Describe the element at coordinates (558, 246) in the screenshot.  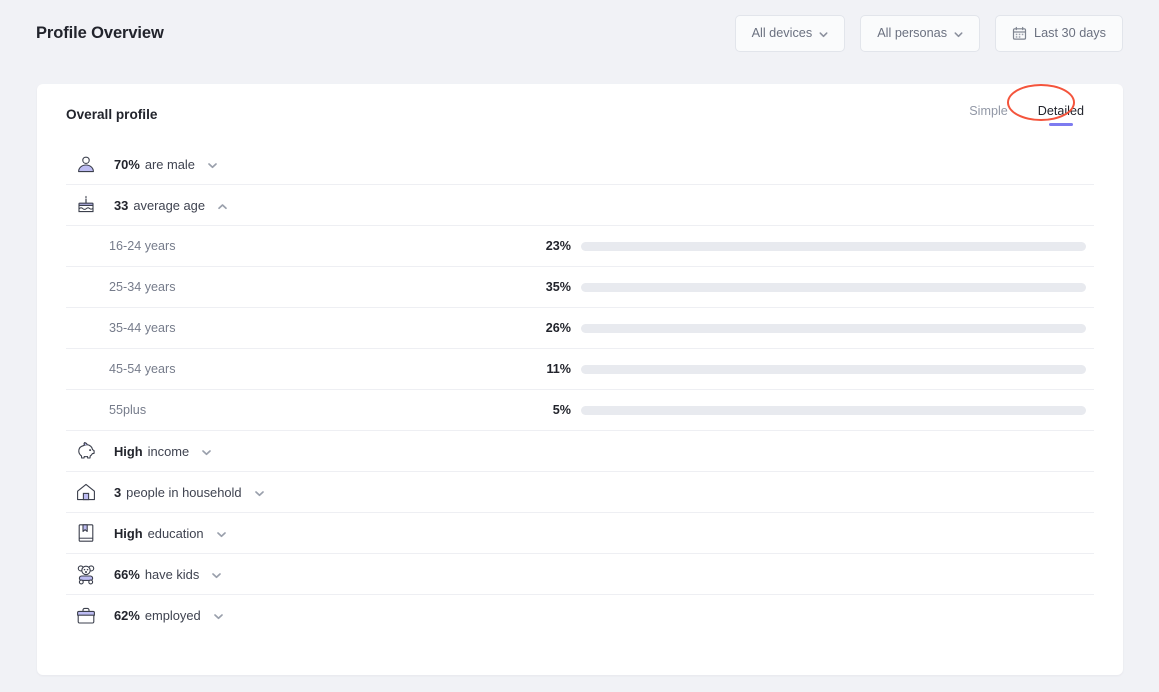
I see `age-bucket-percent: 23%` at that location.